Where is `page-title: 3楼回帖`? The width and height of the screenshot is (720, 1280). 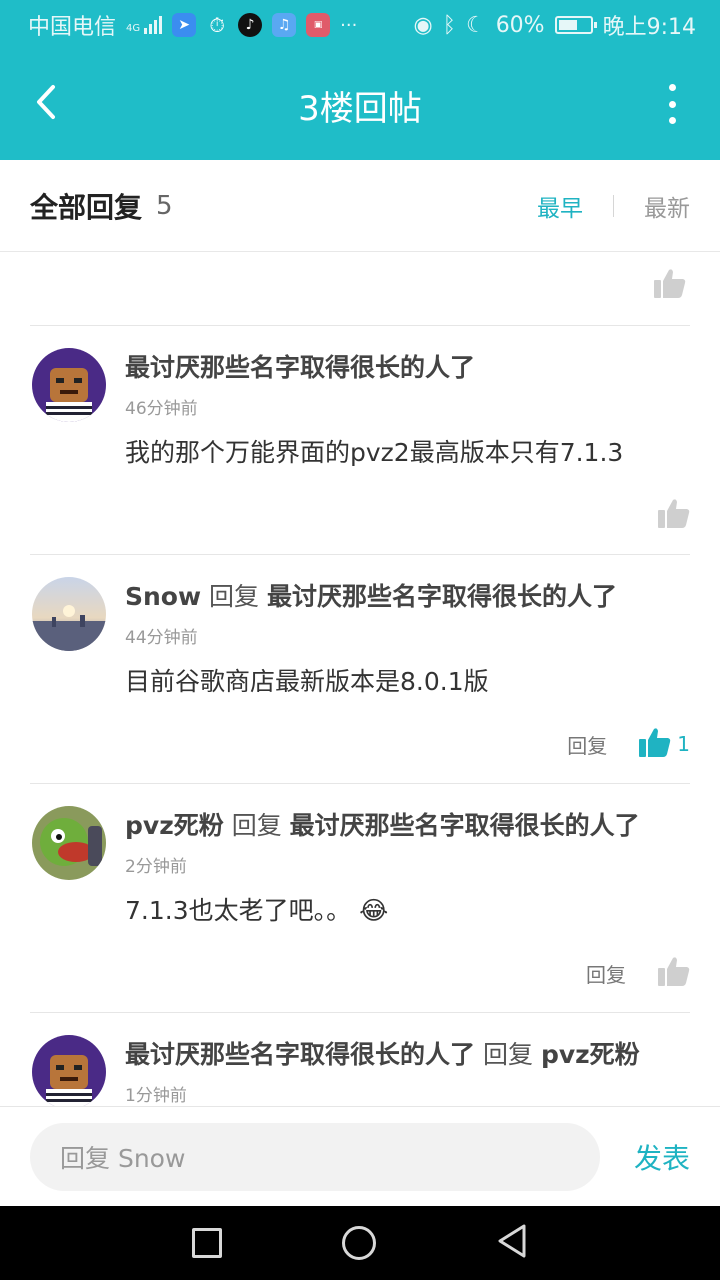 page-title: 3楼回帖 is located at coordinates (360, 108).